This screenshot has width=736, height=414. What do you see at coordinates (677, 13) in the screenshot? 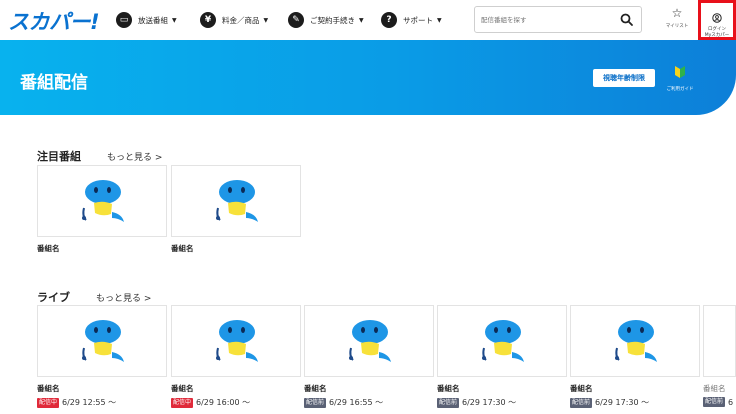
I see `star-icon: ☆` at bounding box center [677, 13].